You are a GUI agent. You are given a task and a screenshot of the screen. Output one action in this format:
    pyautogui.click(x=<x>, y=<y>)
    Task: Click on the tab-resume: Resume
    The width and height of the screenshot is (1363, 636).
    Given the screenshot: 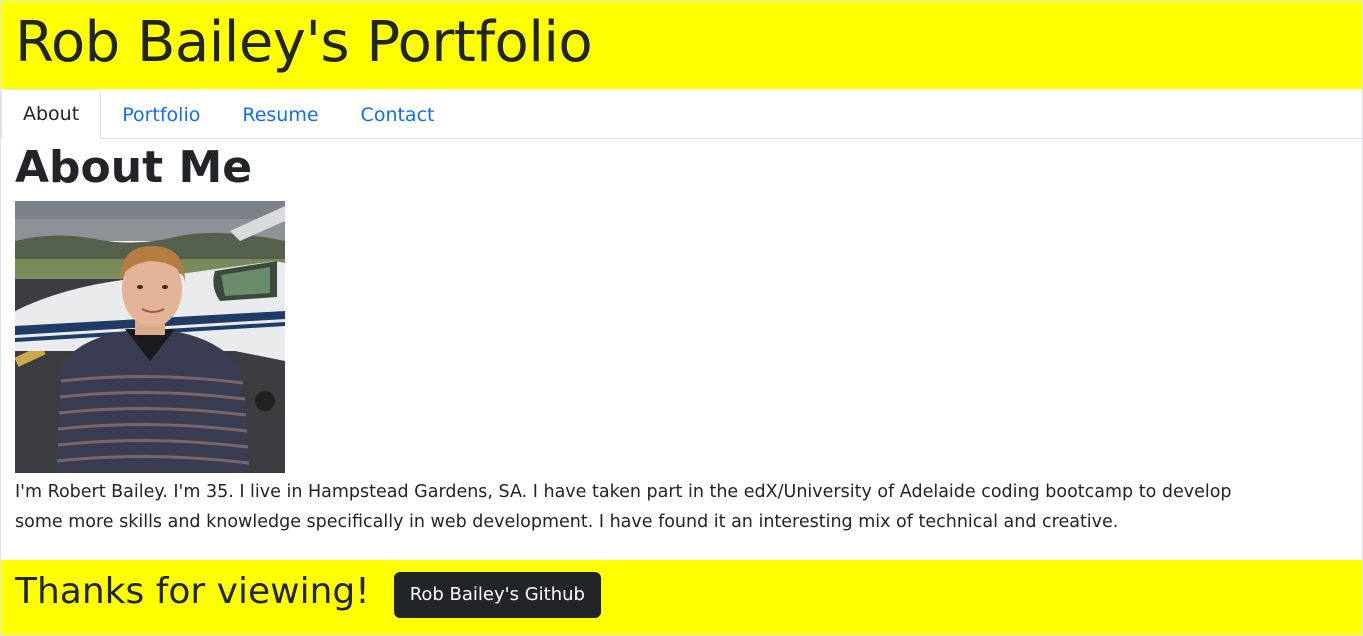 What is the action you would take?
    pyautogui.click(x=280, y=114)
    